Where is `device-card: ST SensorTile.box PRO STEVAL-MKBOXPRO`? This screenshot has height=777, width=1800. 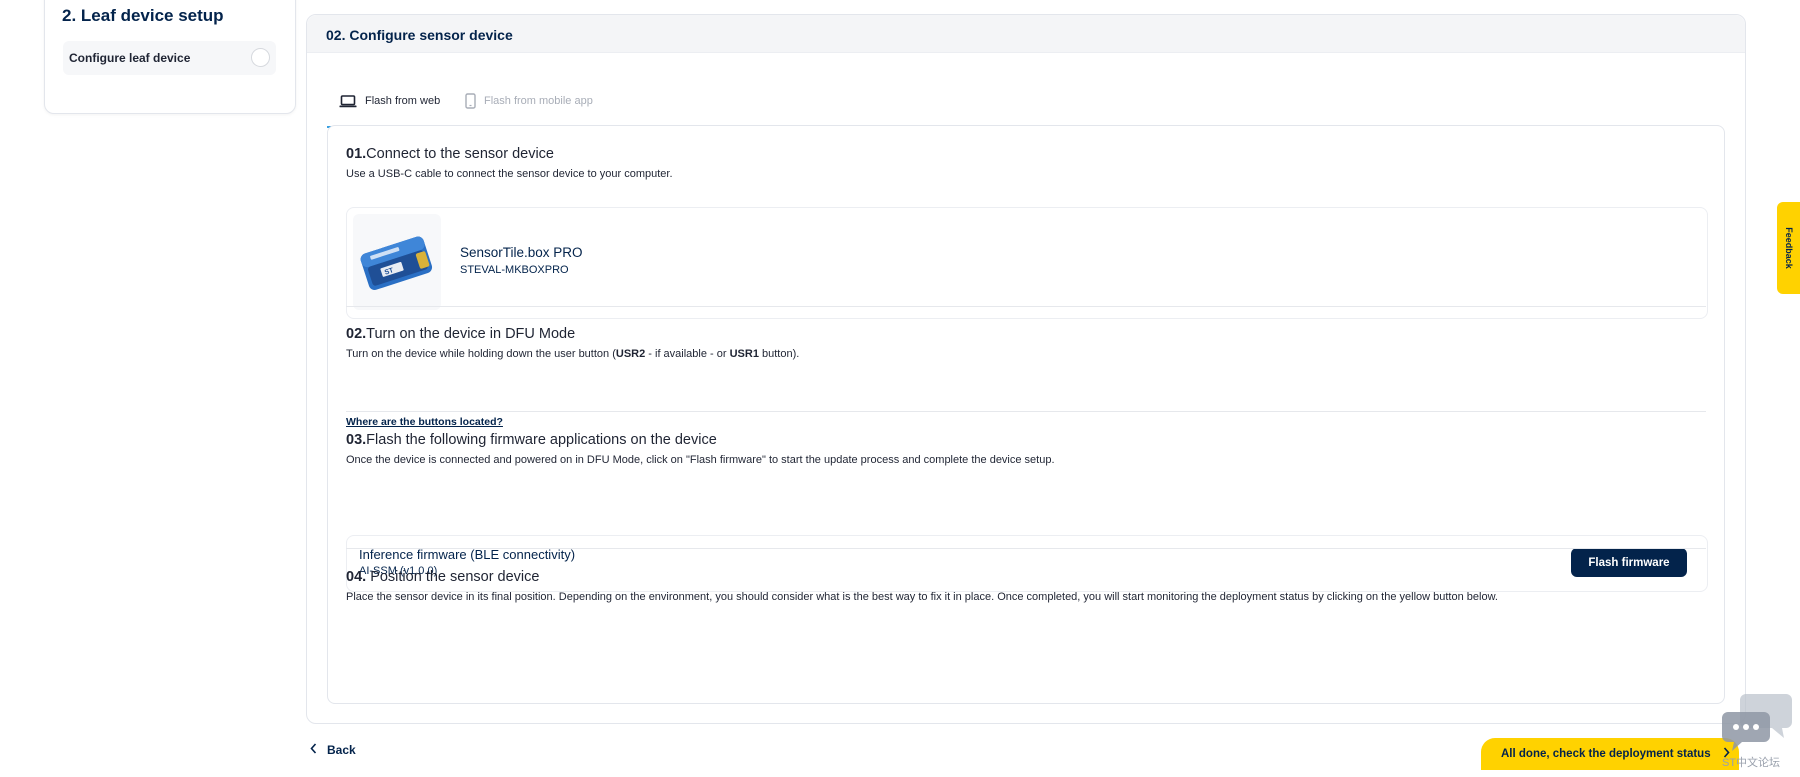
device-card: ST SensorTile.box PRO STEVAL-MKBOXPRO is located at coordinates (1027, 263).